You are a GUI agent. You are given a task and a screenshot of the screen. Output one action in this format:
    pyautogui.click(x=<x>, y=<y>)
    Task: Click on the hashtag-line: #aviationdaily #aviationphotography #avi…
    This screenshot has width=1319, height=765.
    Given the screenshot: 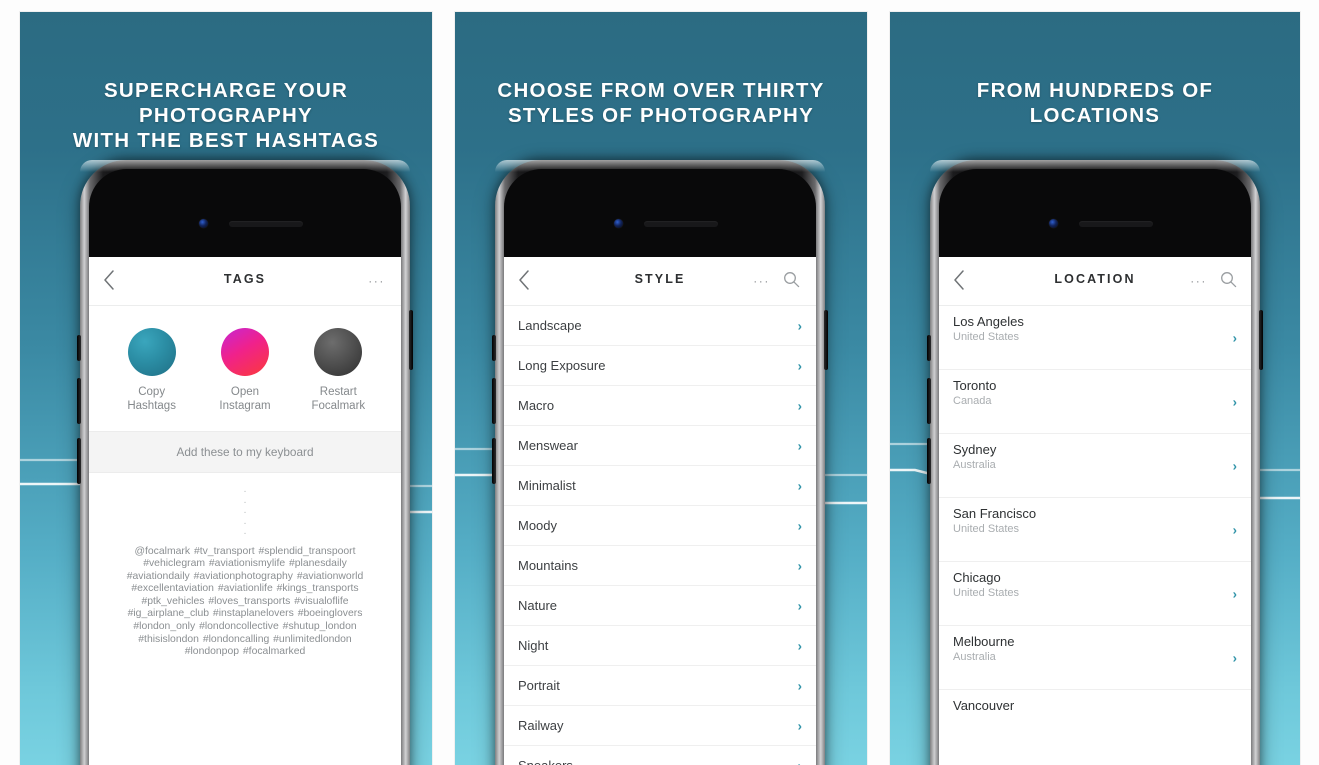 What is the action you would take?
    pyautogui.click(x=245, y=576)
    